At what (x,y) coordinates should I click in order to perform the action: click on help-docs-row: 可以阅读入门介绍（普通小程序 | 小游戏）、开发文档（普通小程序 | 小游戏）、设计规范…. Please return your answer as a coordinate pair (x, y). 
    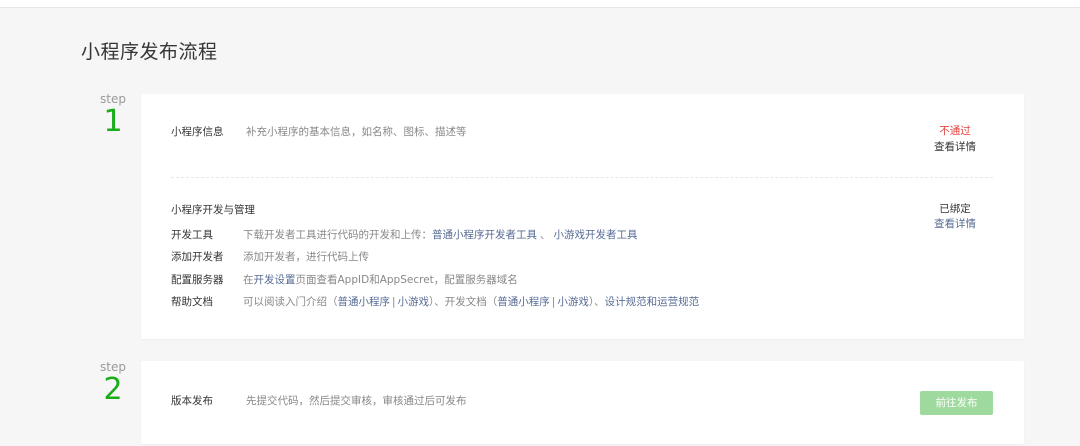
    Looking at the image, I should click on (471, 302).